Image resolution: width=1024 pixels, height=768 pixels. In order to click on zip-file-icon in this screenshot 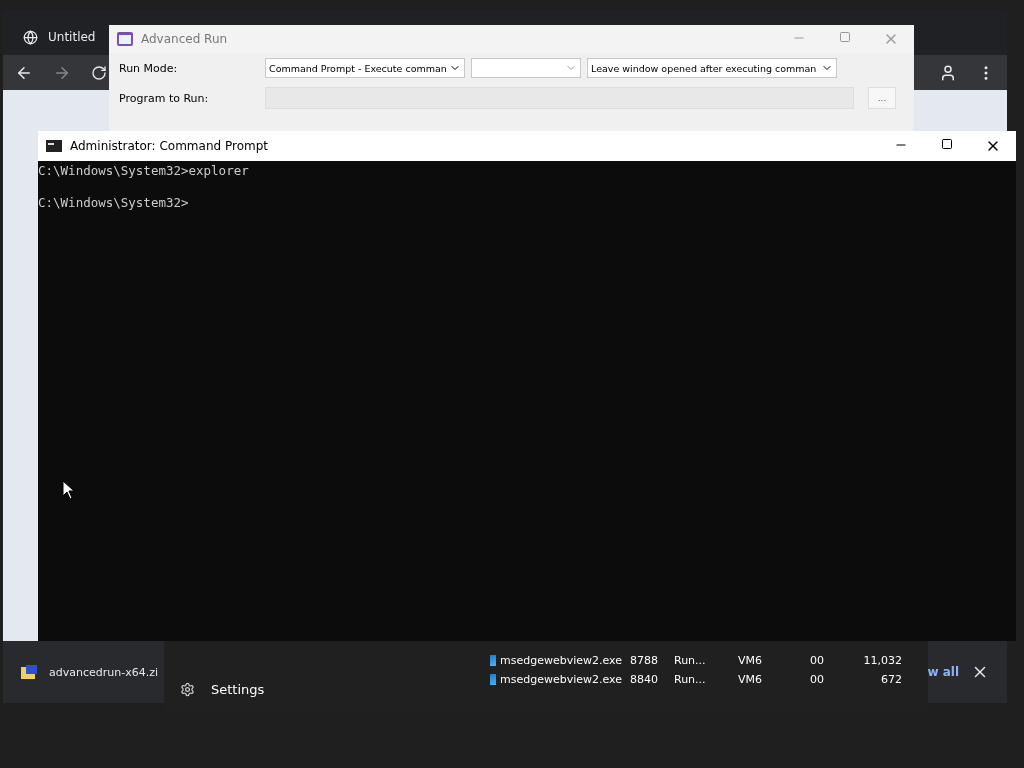, I will do `click(29, 672)`.